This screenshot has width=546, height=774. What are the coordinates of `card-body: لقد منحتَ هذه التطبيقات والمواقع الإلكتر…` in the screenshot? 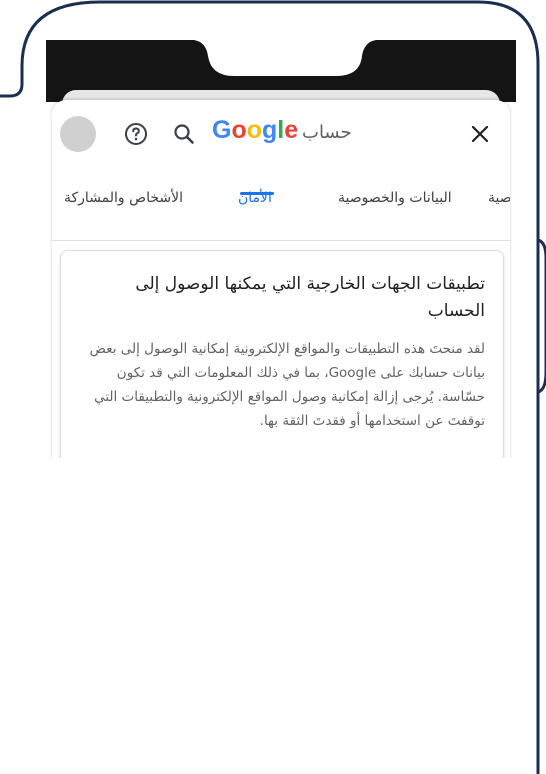 It's located at (287, 385).